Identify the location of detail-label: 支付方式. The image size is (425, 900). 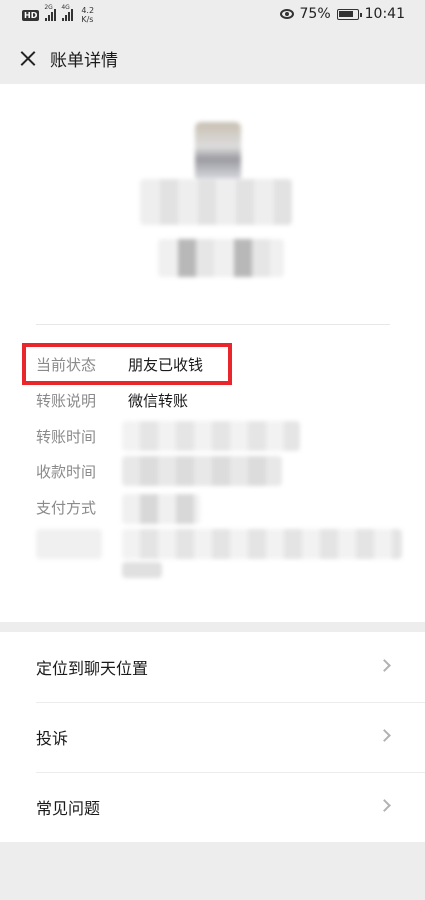
(66, 507).